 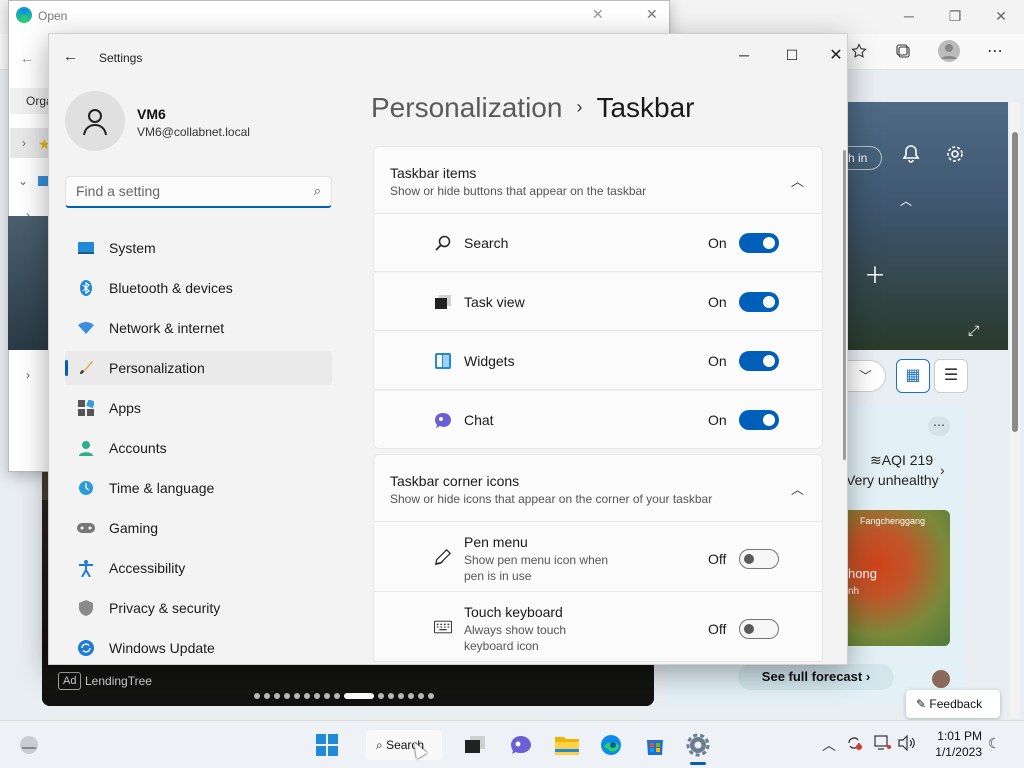 What do you see at coordinates (698, 745) in the screenshot?
I see `settings-gear-icon` at bounding box center [698, 745].